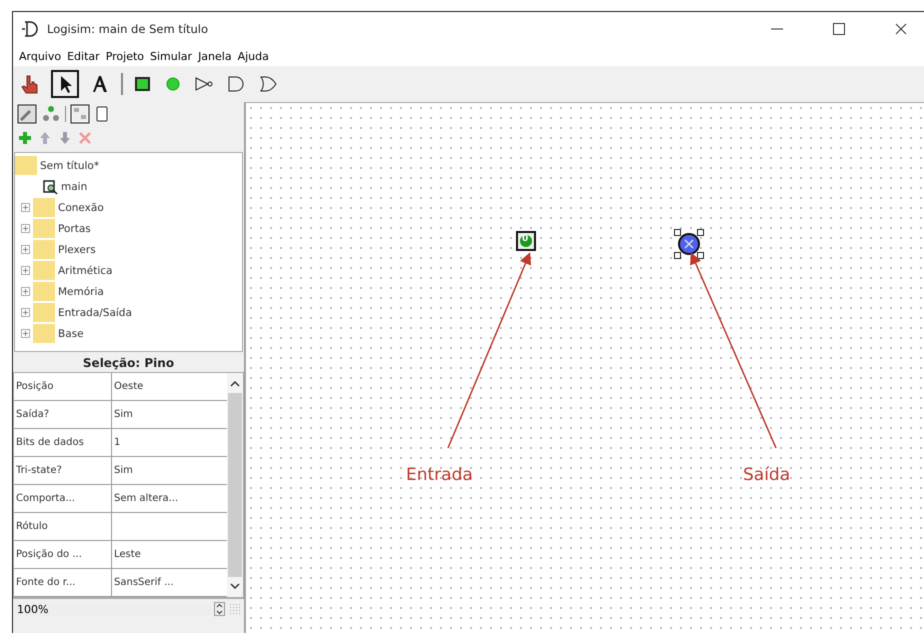  Describe the element at coordinates (235, 587) in the screenshot. I see `scroll-down-icon` at that location.